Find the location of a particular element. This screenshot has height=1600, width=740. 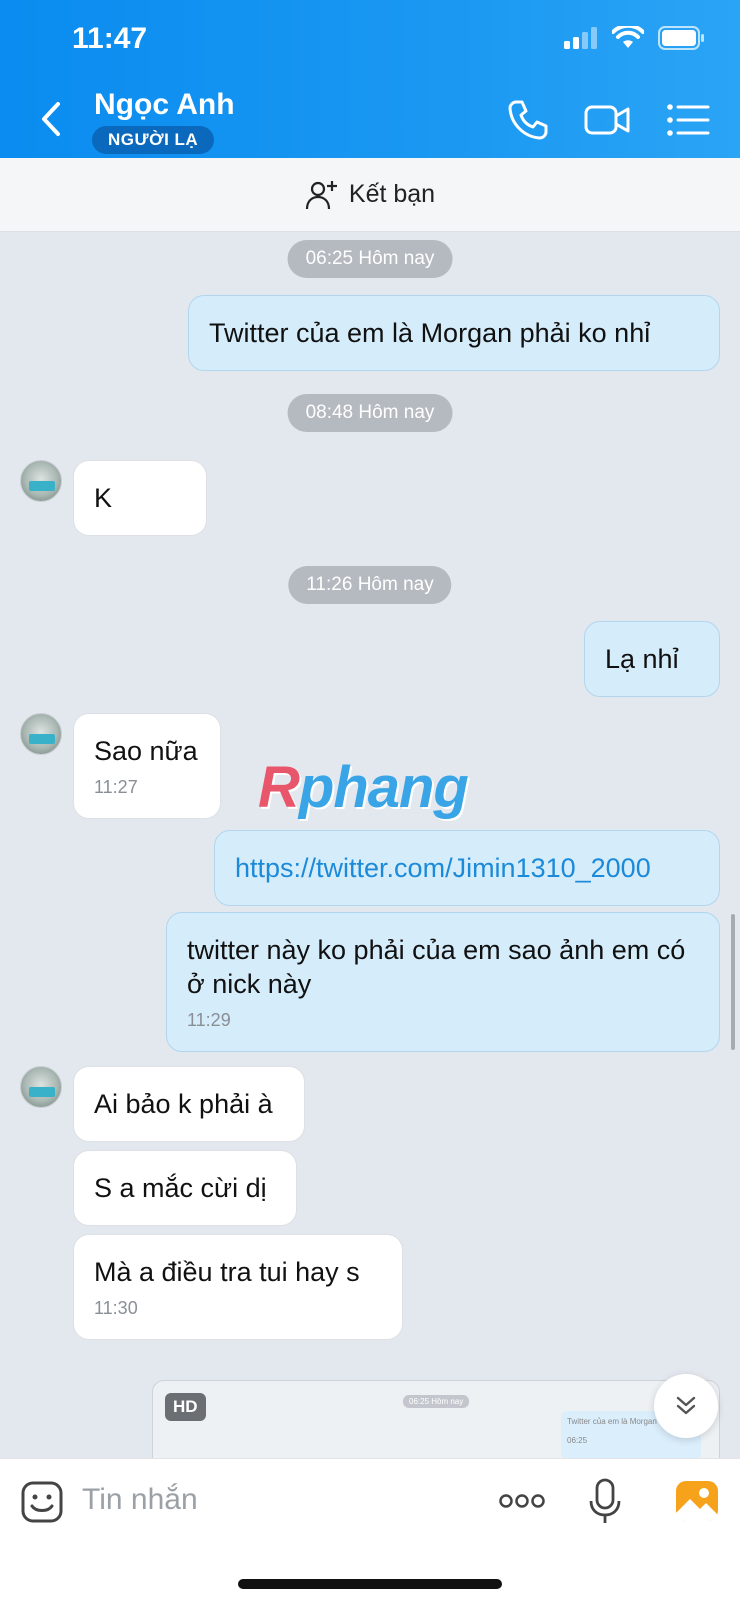

status-icons is located at coordinates (635, 38).